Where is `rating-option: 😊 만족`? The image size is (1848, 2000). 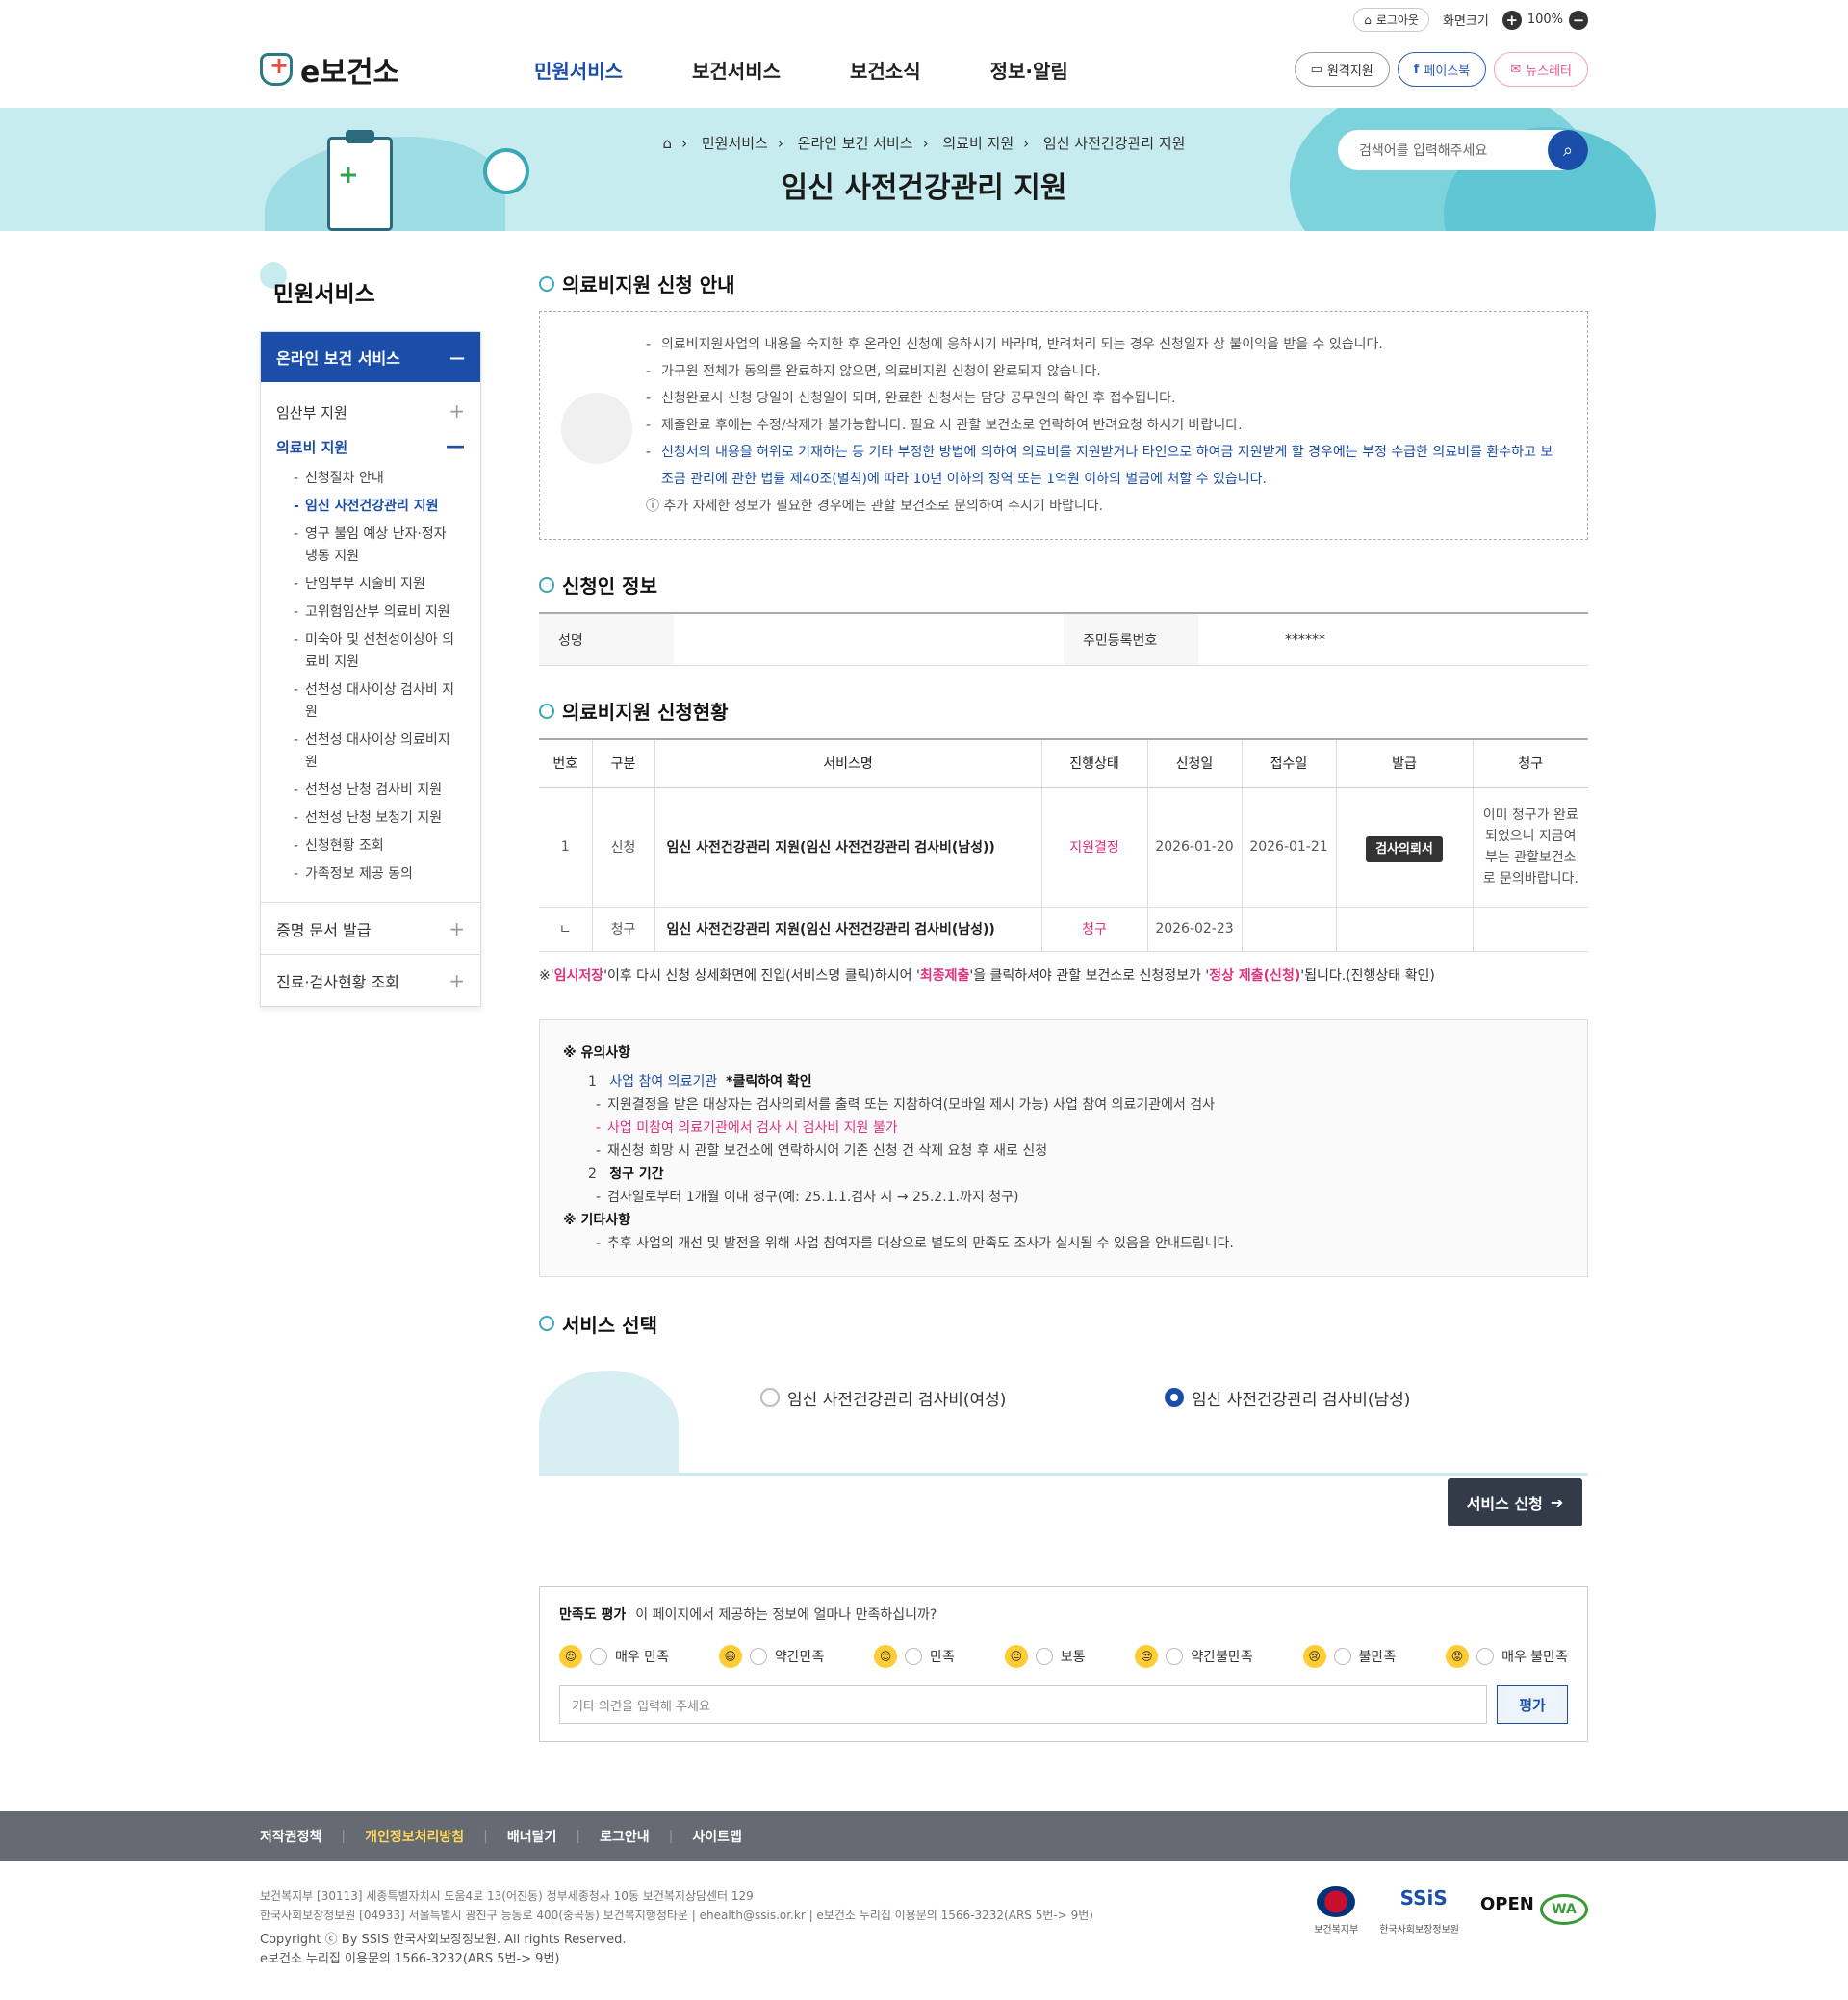 rating-option: 😊 만족 is located at coordinates (914, 1656).